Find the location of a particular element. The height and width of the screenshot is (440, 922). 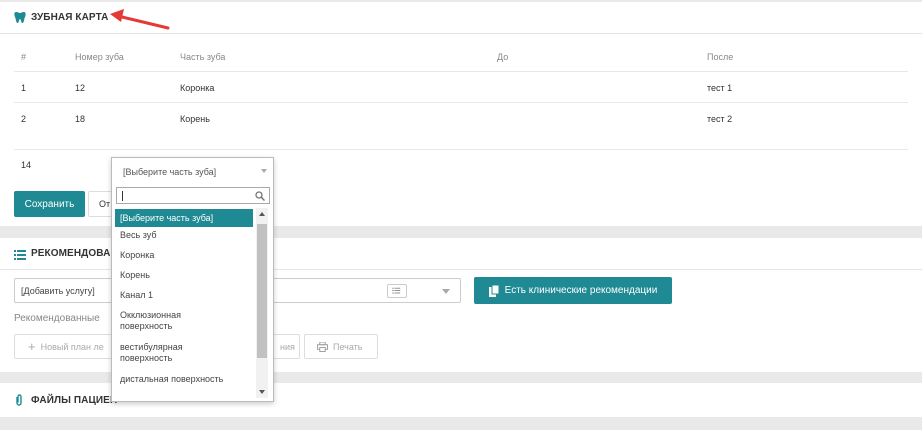

dropdown-option: Канал 1 is located at coordinates (184, 295).